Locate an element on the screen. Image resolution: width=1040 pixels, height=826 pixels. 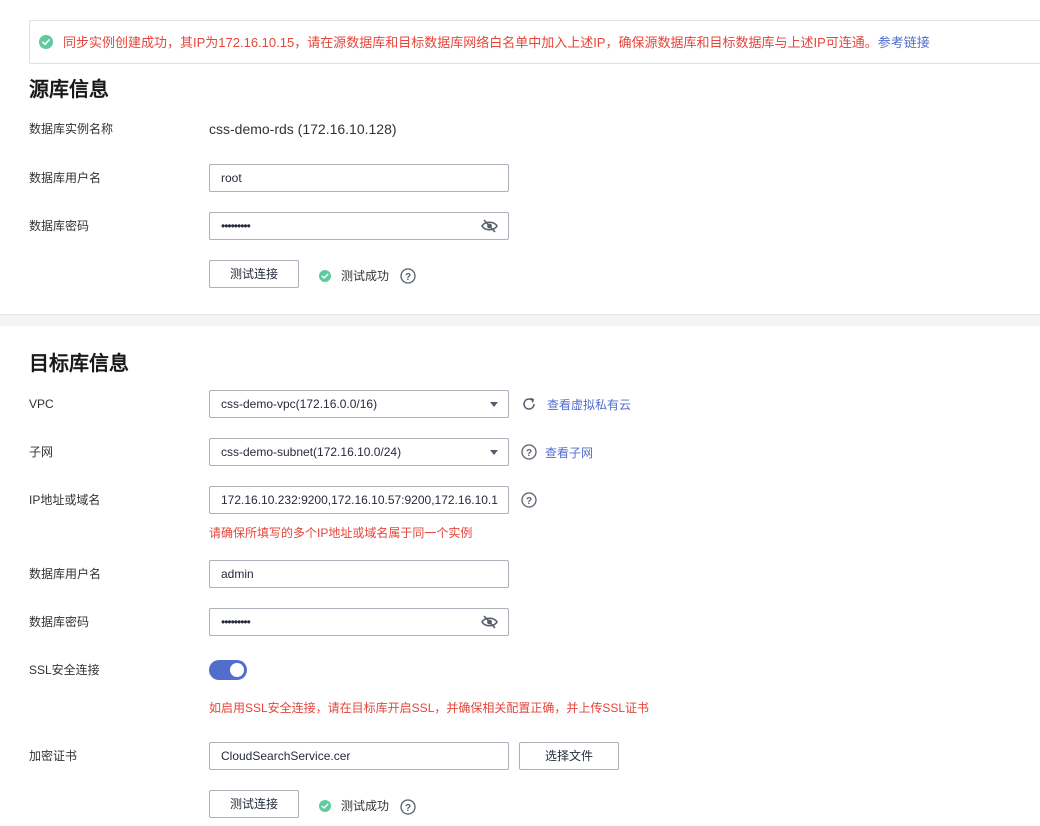
ssl-hint: 如启用SSL安全连接，请在目标库开启SSL，并确保相关配置正确，并上传SSL证书 is located at coordinates (429, 708).